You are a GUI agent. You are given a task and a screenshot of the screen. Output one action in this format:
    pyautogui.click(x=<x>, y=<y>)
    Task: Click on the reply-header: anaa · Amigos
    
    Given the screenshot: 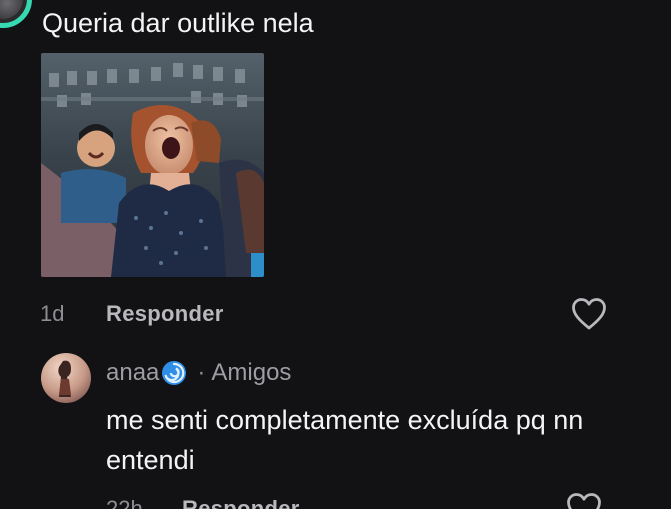 What is the action you would take?
    pyautogui.click(x=198, y=373)
    